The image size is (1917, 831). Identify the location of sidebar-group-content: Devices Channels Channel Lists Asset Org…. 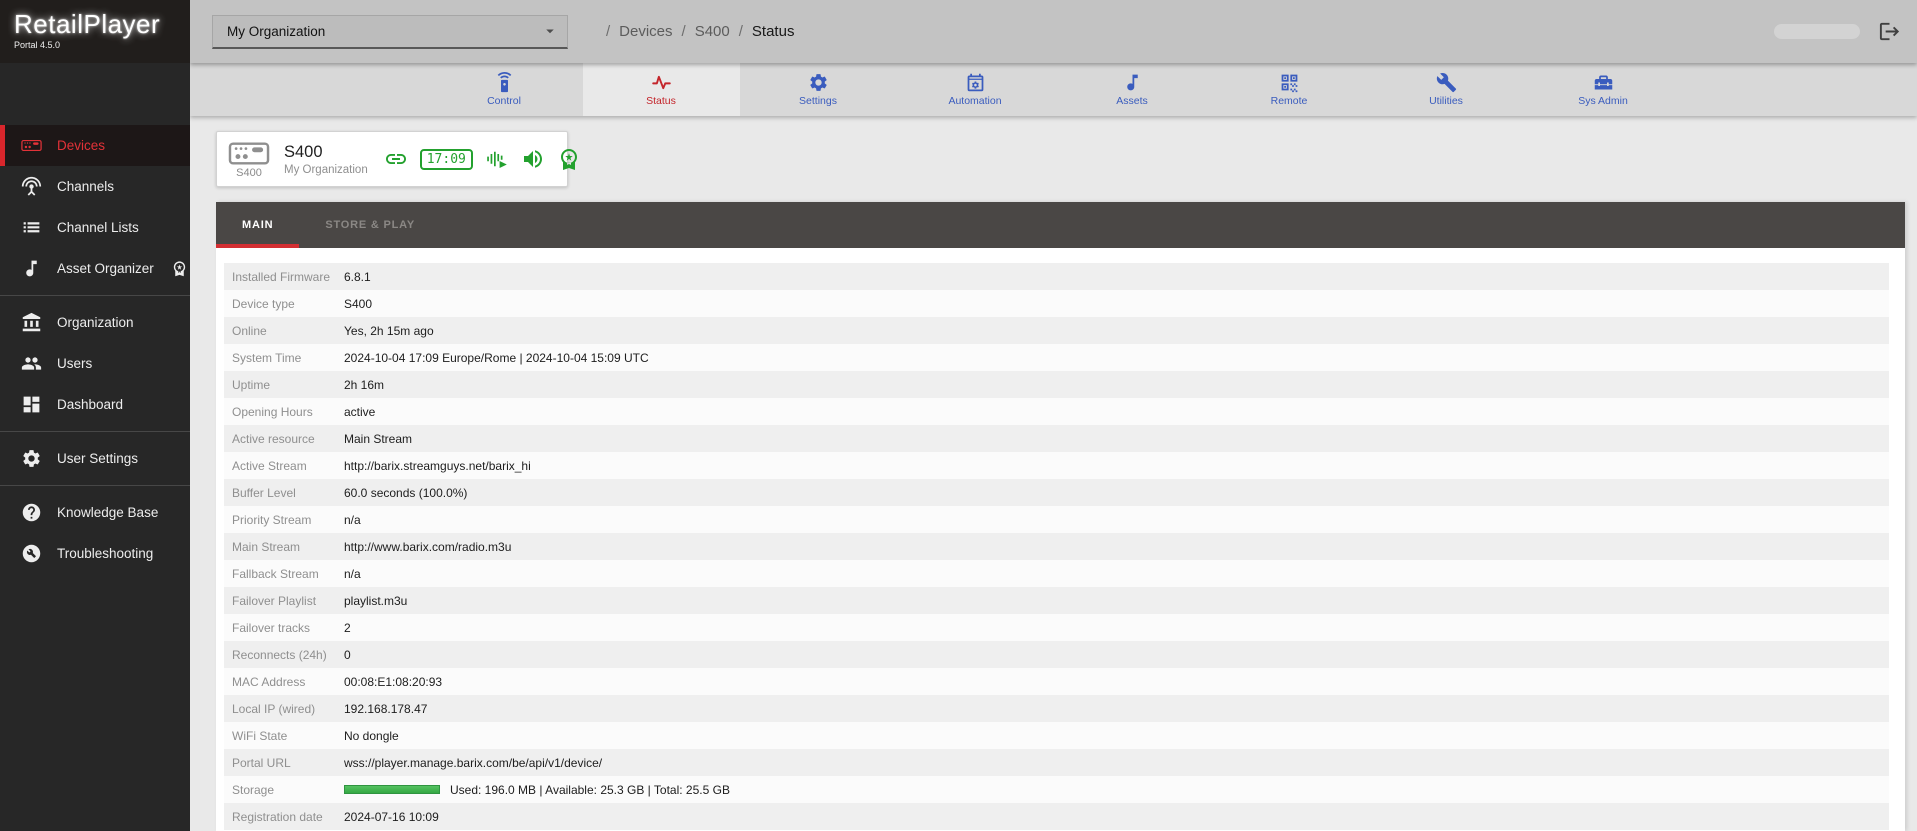
(95, 207).